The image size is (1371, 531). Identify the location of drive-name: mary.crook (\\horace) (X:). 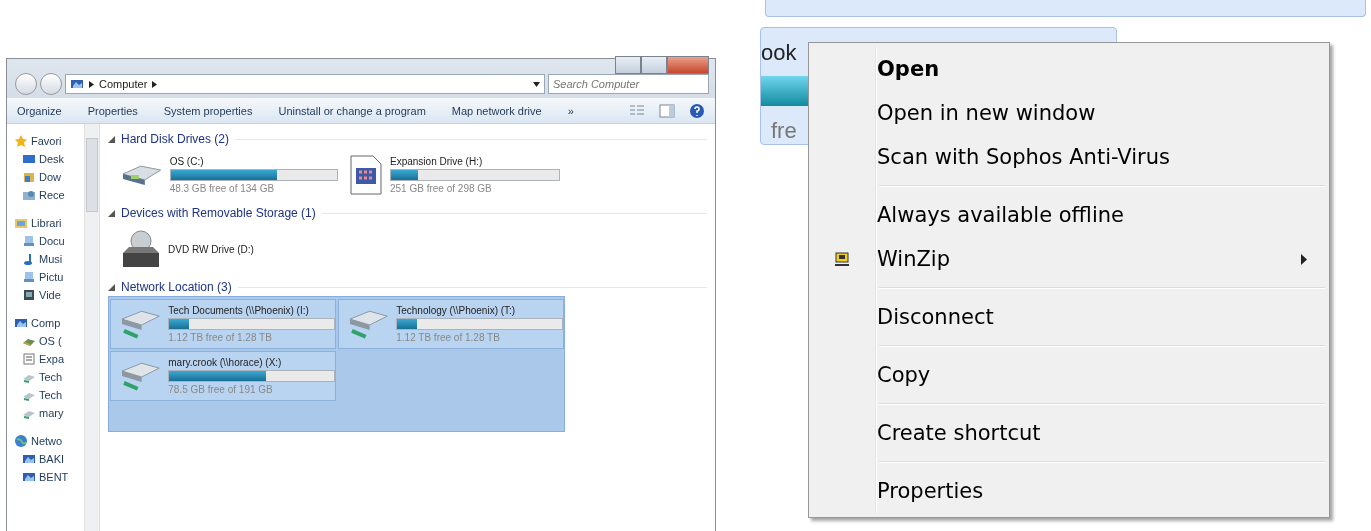
(225, 362).